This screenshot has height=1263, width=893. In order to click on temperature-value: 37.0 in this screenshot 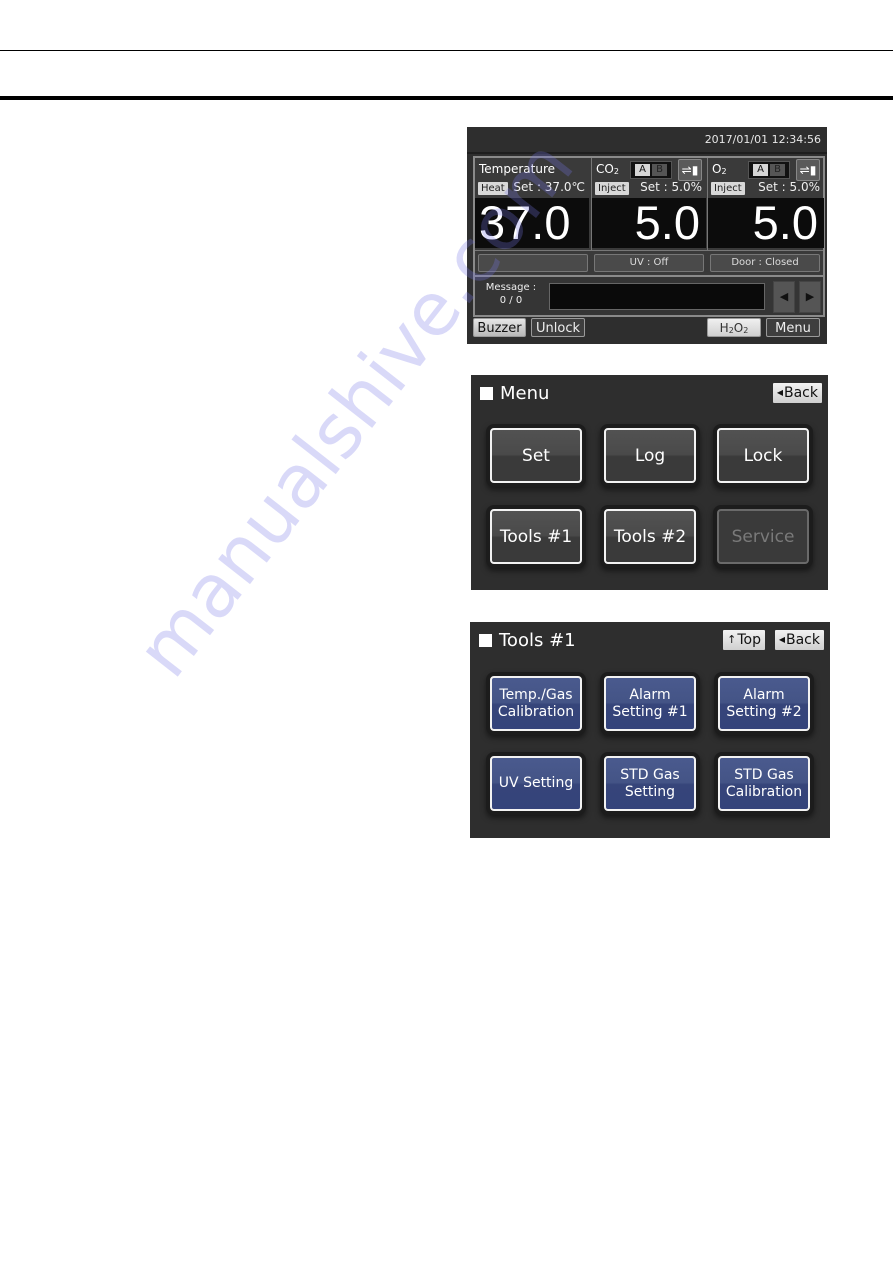, I will do `click(532, 223)`.